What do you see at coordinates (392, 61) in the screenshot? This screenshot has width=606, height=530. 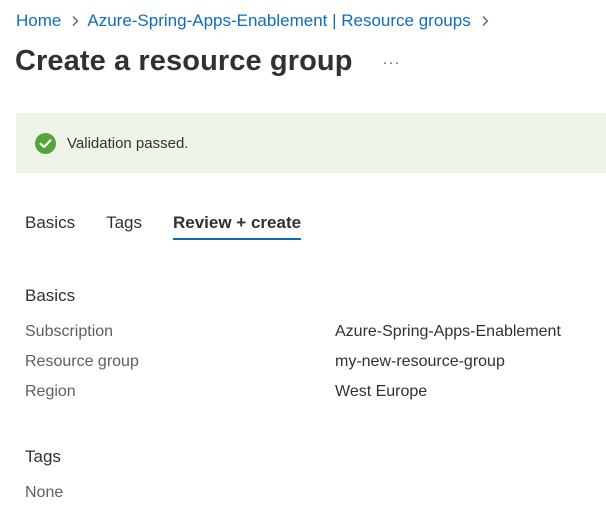 I see `more-actions-button: ···` at bounding box center [392, 61].